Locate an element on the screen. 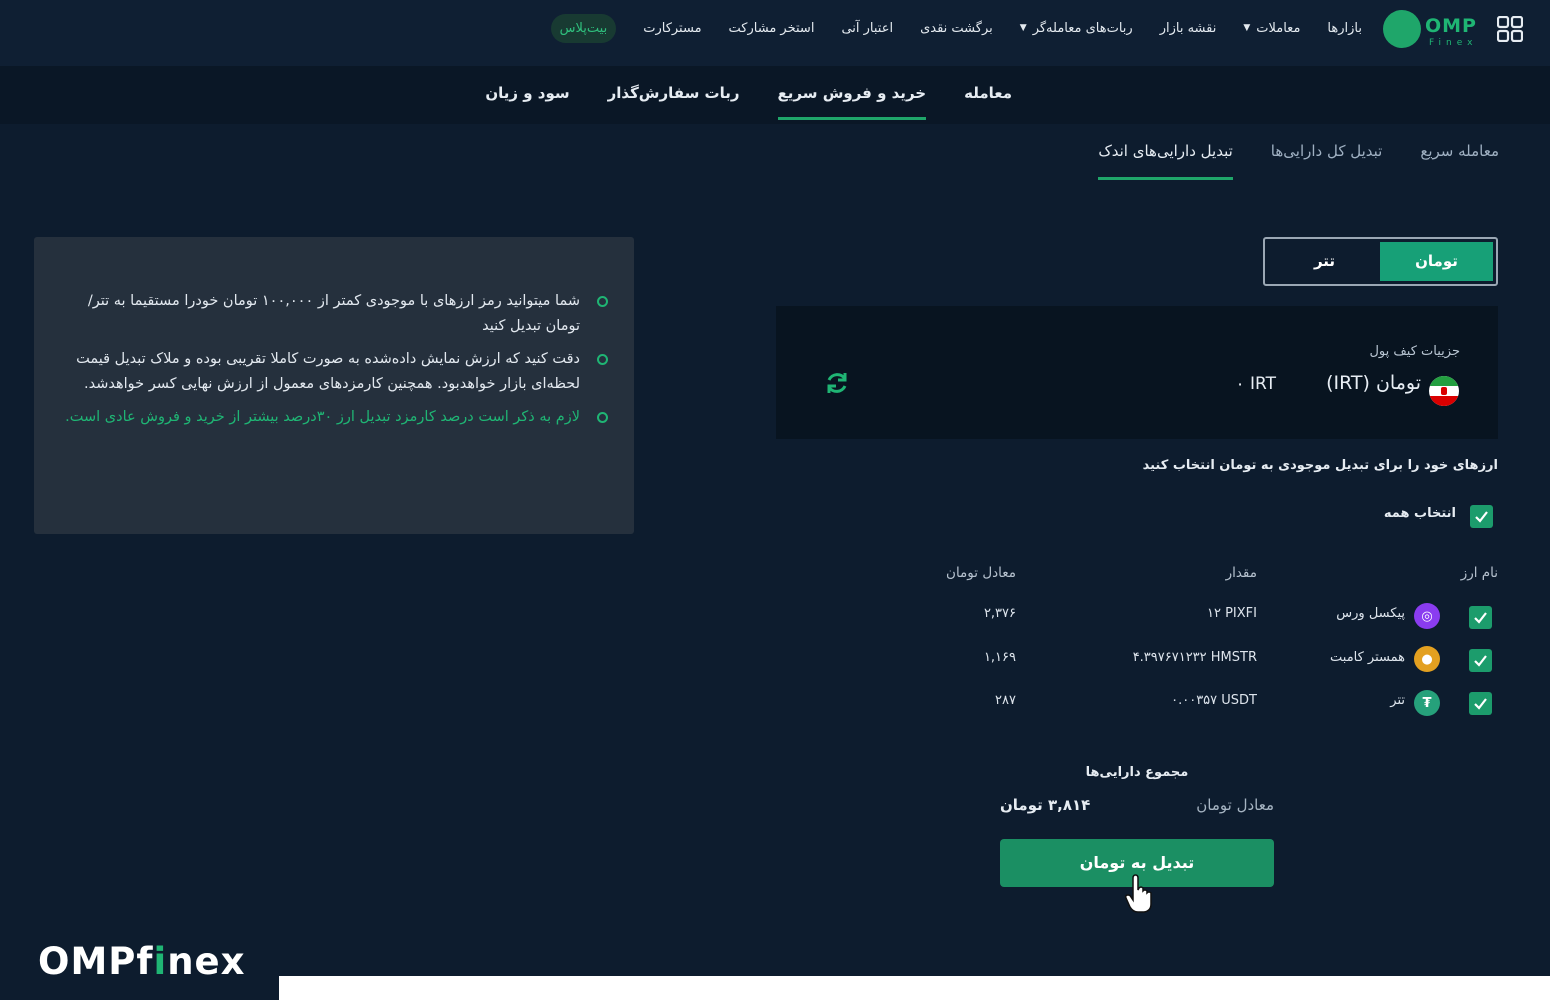  menu-item-markets: بازارها is located at coordinates (1344, 28).